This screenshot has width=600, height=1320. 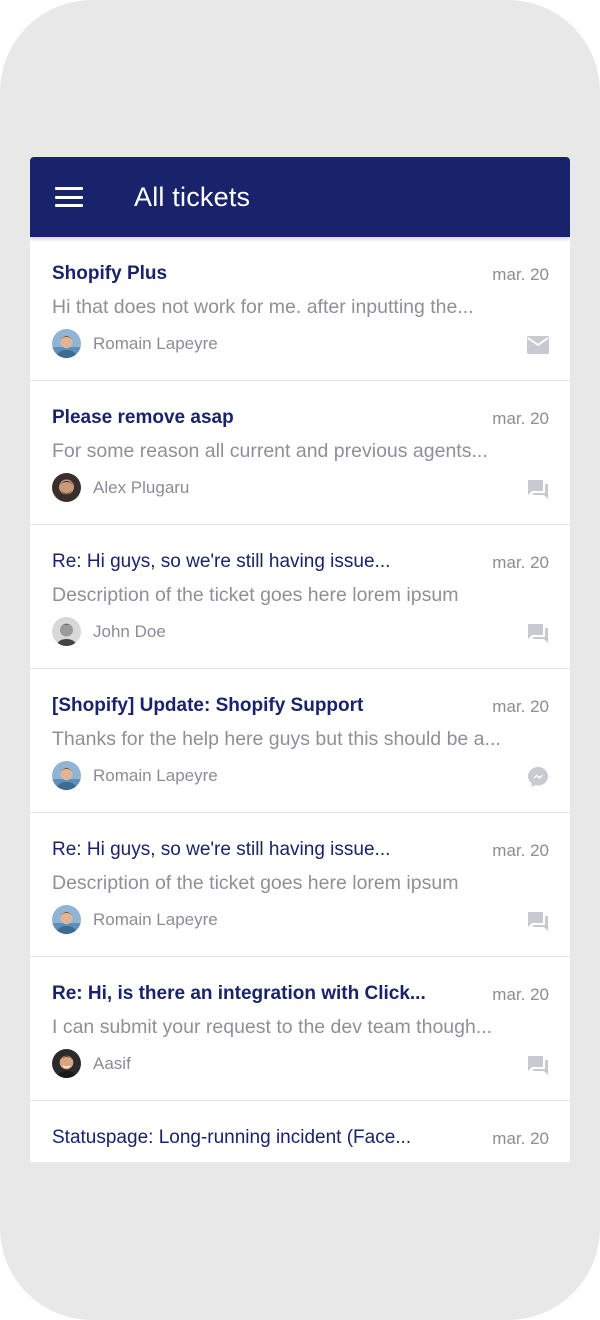 I want to click on ticket-title: Please remove asap, so click(x=143, y=417).